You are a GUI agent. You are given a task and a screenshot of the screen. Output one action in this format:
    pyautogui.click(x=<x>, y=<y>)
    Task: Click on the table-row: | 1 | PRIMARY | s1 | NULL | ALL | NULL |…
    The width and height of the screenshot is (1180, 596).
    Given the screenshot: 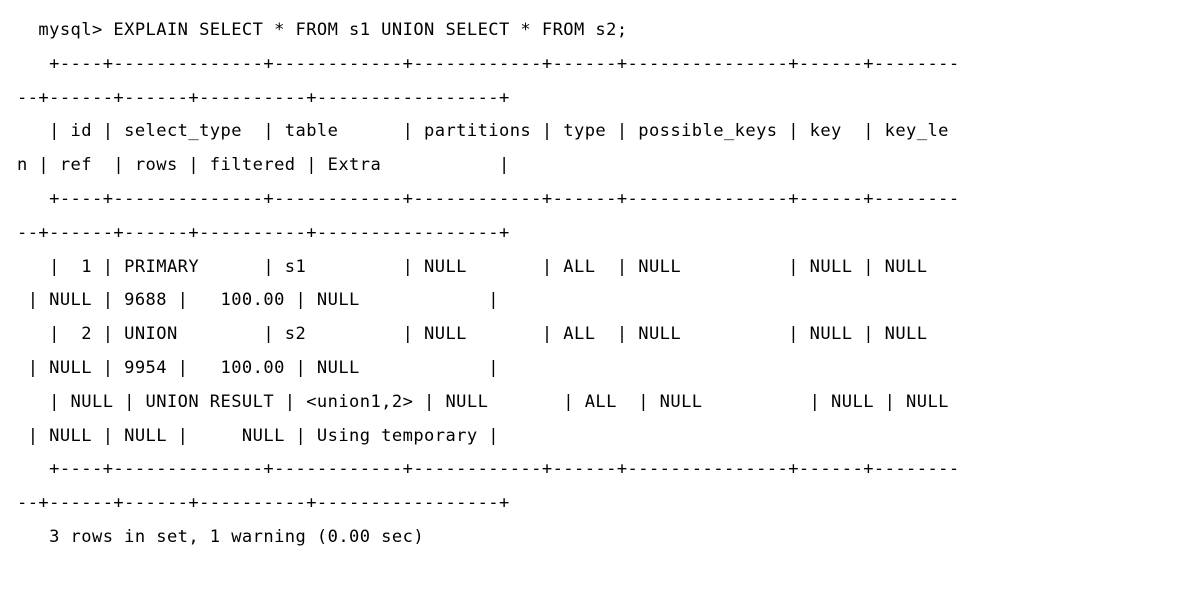 What is the action you would take?
    pyautogui.click(x=483, y=266)
    